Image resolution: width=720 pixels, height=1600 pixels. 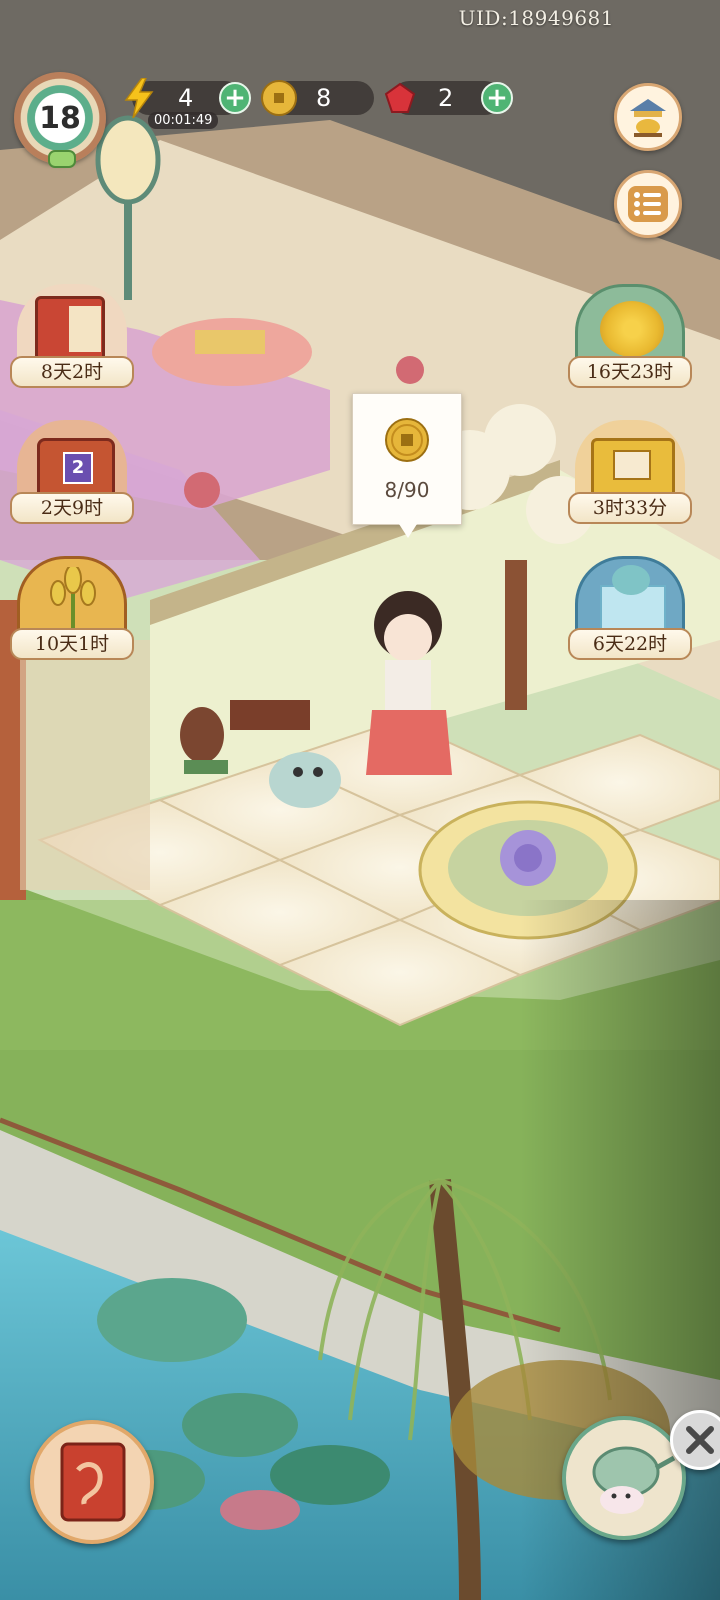 What do you see at coordinates (630, 372) in the screenshot?
I see `event-chrysanthemum-timer: 16天23时` at bounding box center [630, 372].